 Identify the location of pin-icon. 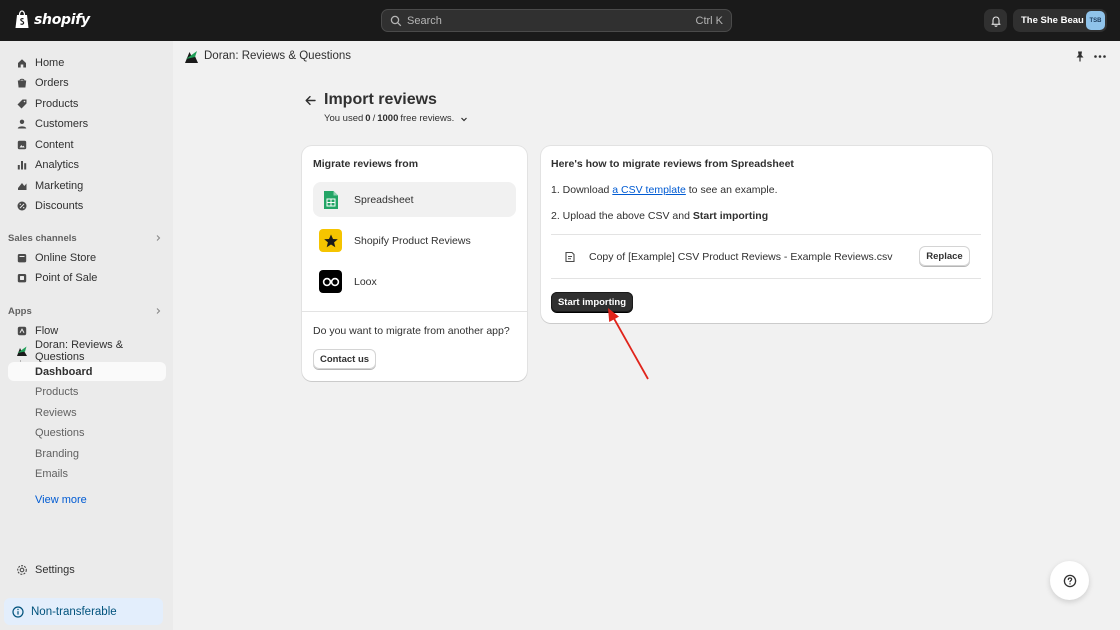
(1080, 56).